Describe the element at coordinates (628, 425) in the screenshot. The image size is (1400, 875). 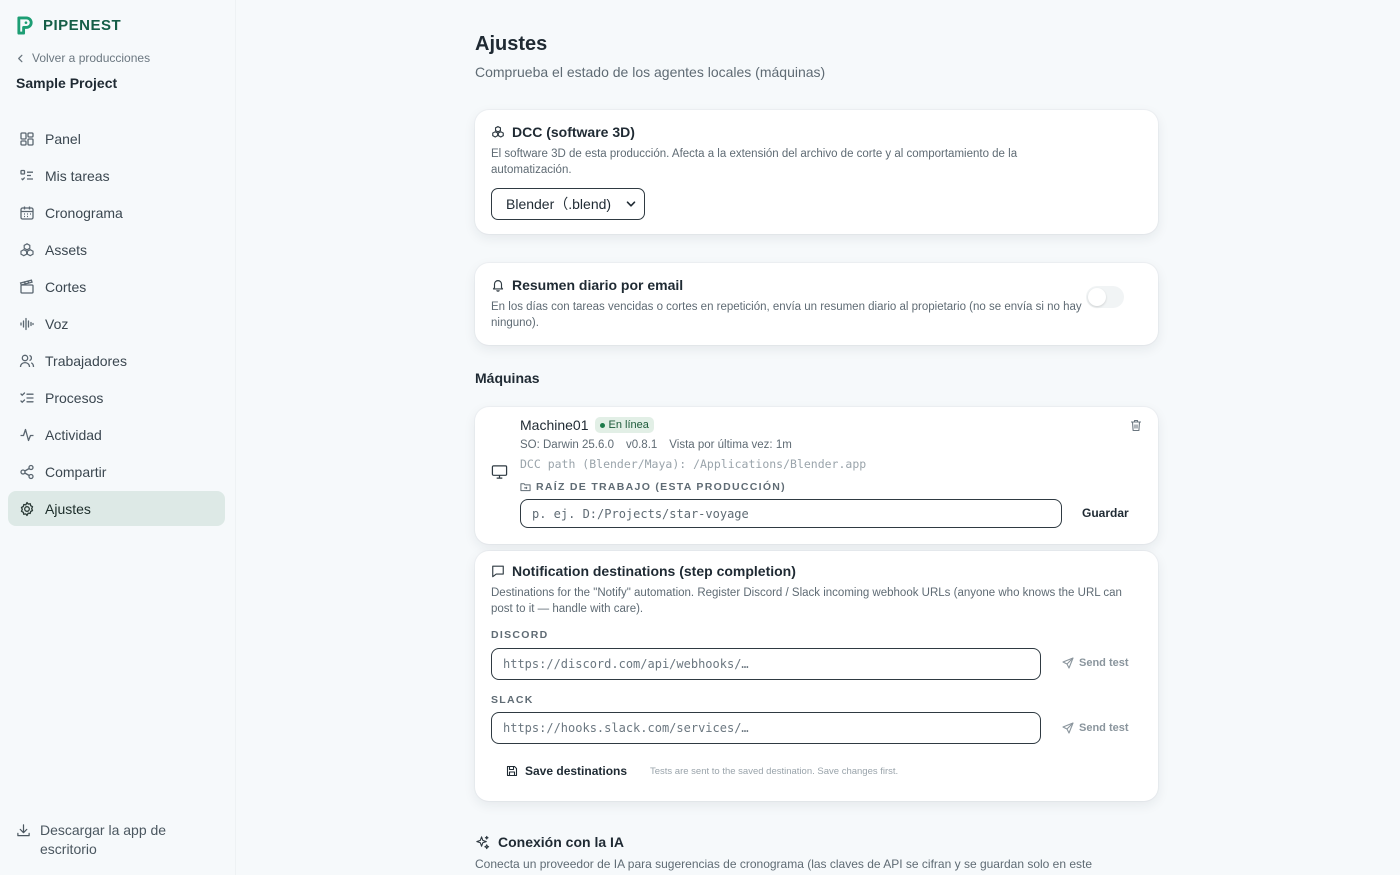
I see `status-label: En línea` at that location.